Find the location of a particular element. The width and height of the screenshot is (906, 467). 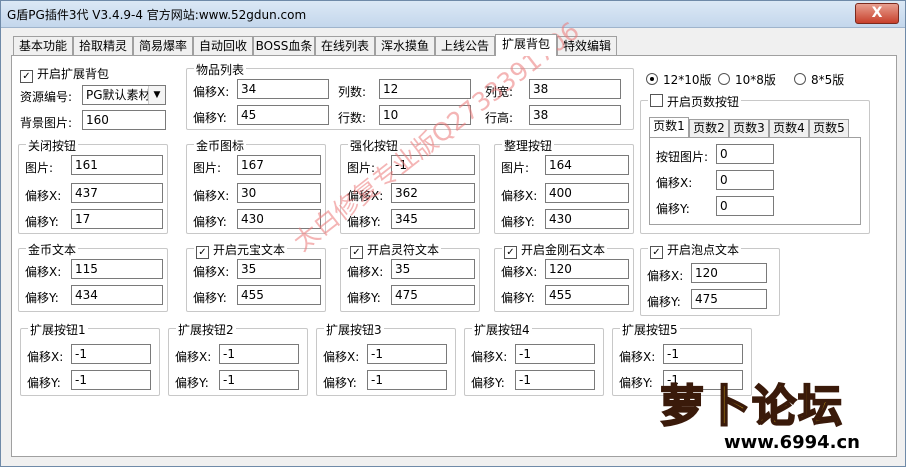

layout-radio-12x10: 12*10版 is located at coordinates (679, 79).